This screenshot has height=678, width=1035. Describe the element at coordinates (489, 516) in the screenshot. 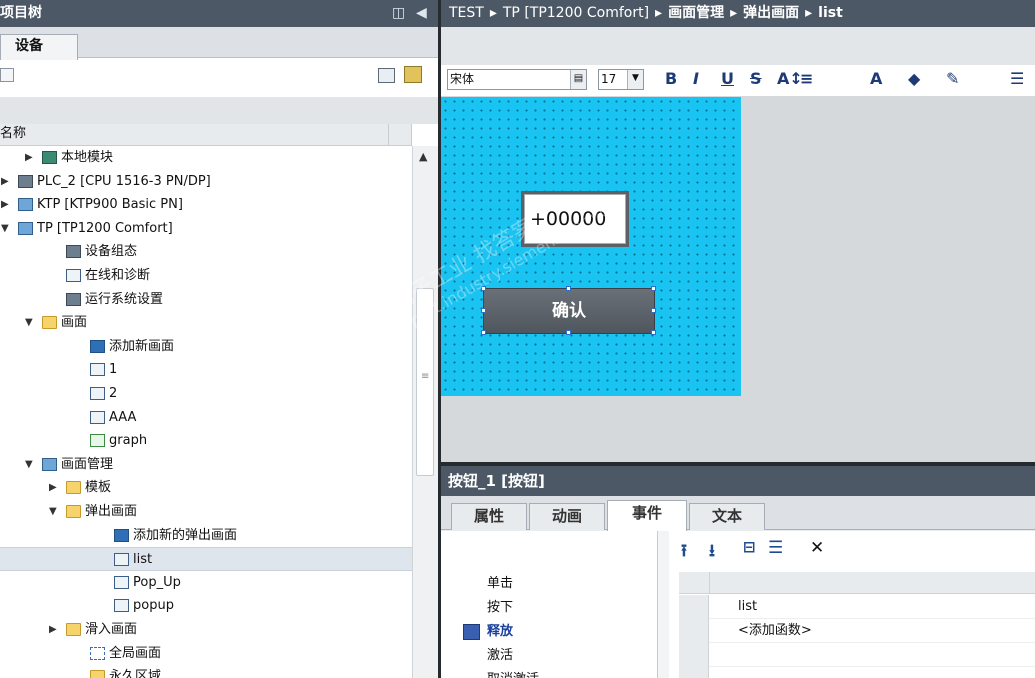

I see `inspector-tab: 属性` at that location.